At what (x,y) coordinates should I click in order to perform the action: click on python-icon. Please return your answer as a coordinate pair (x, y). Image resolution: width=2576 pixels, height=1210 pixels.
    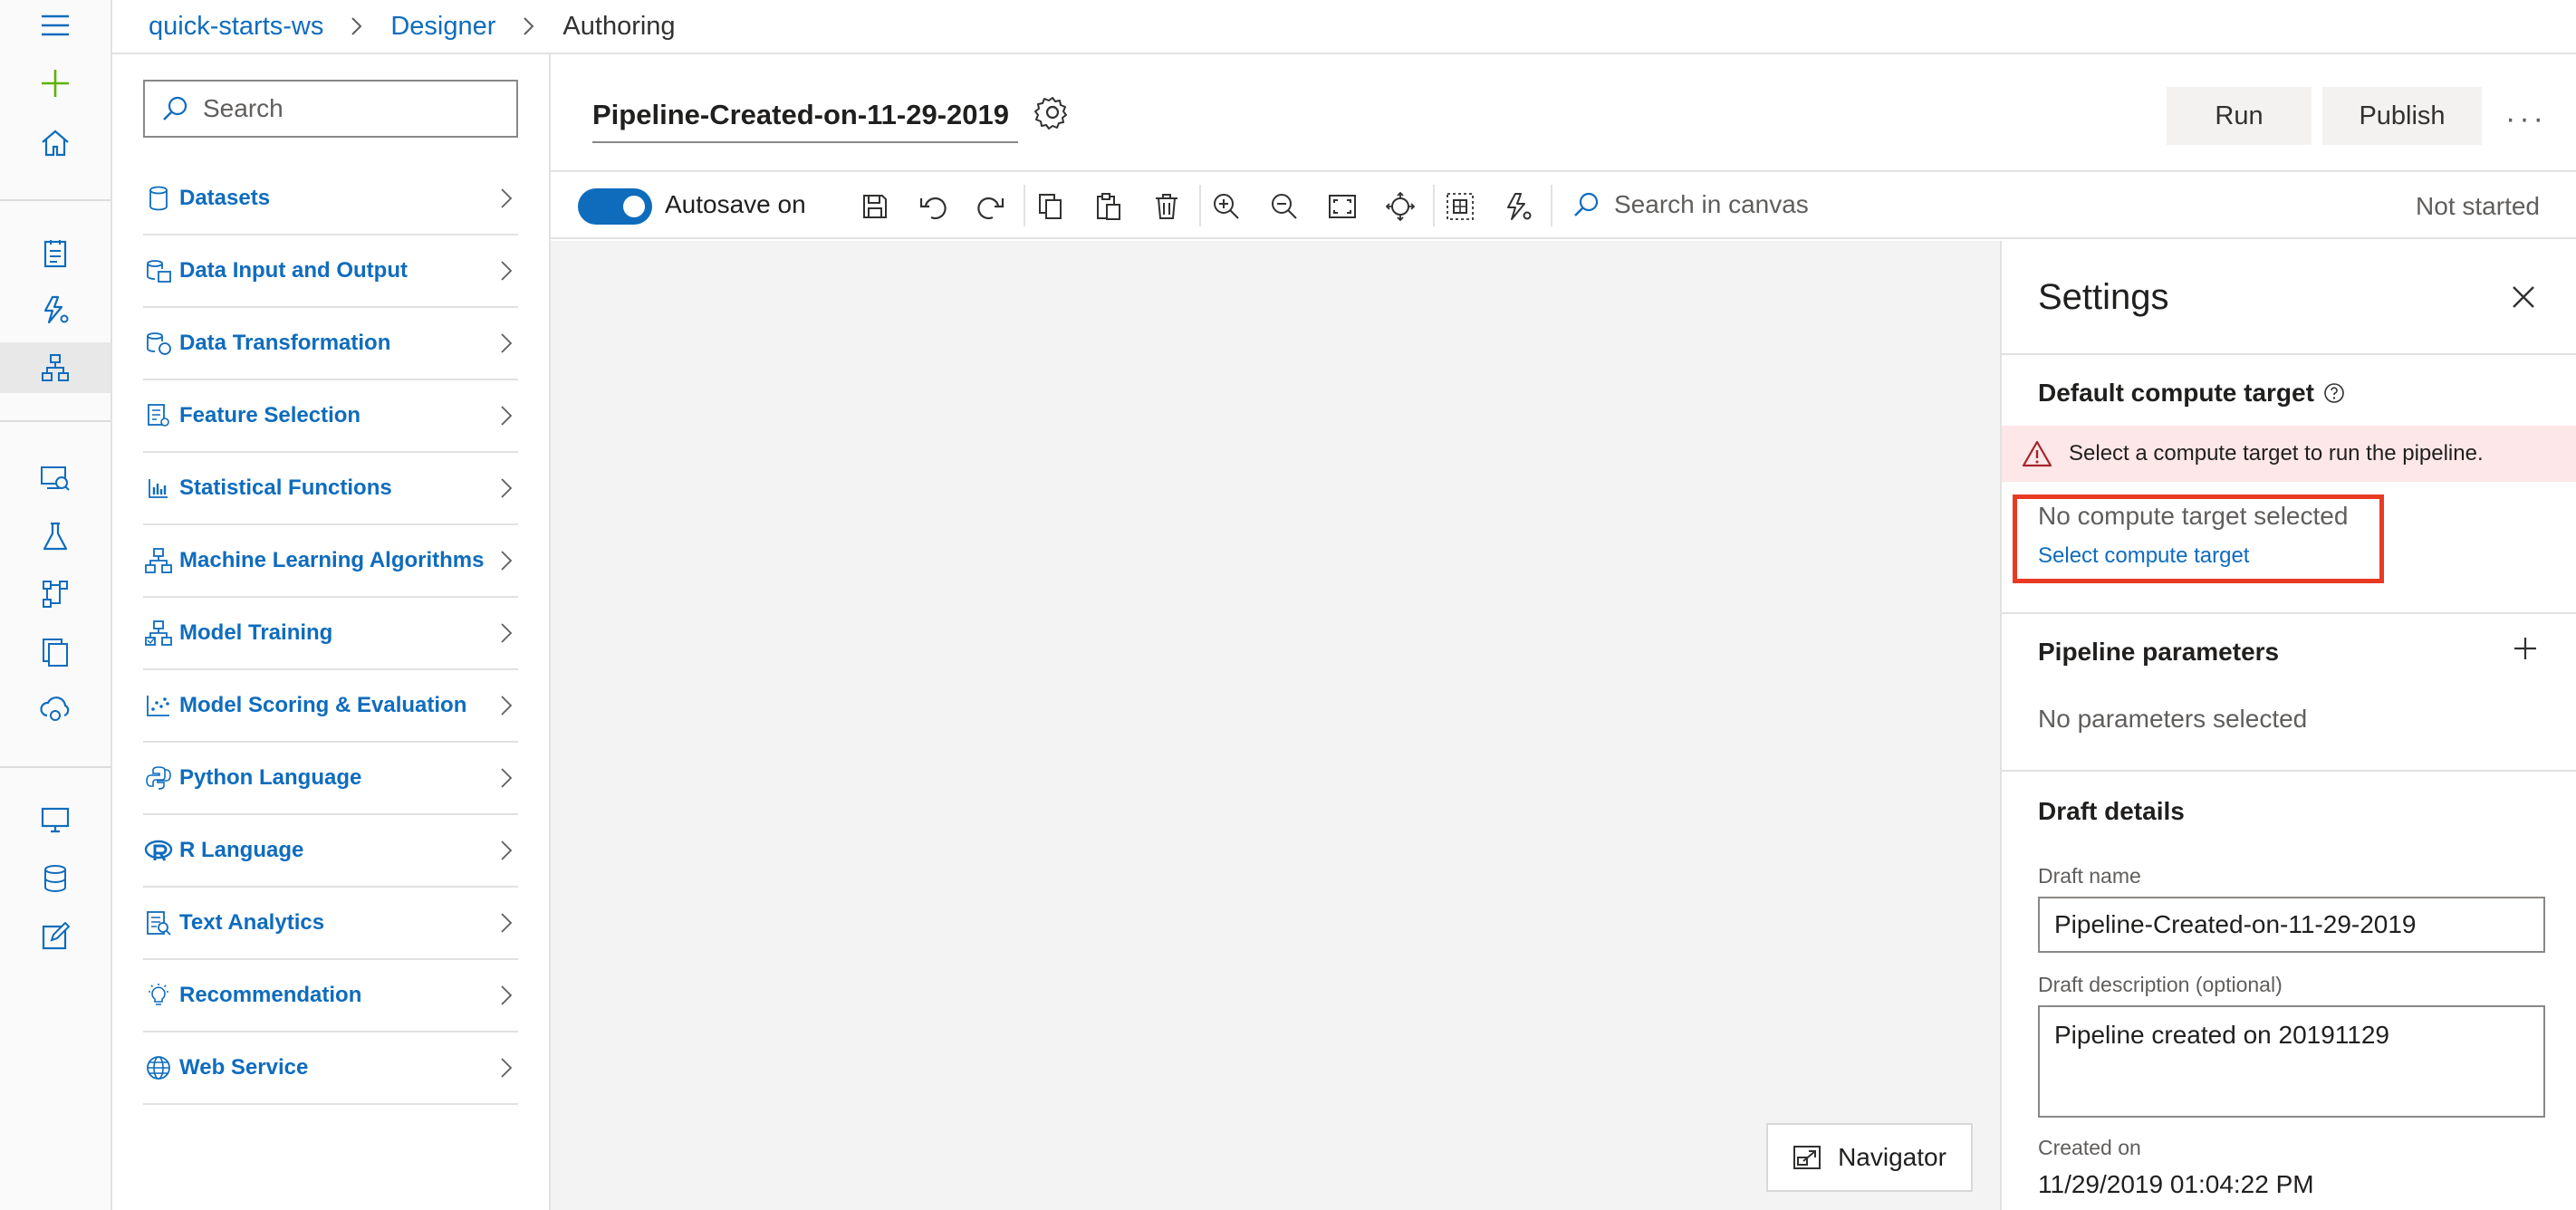
    Looking at the image, I should click on (158, 778).